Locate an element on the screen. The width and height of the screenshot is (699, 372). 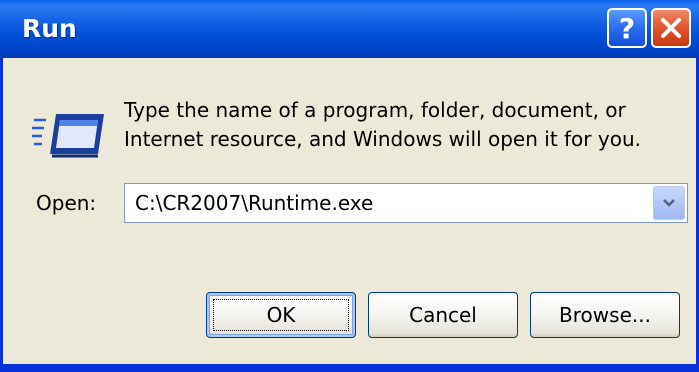
cancel-button-label: Cancel is located at coordinates (443, 315).